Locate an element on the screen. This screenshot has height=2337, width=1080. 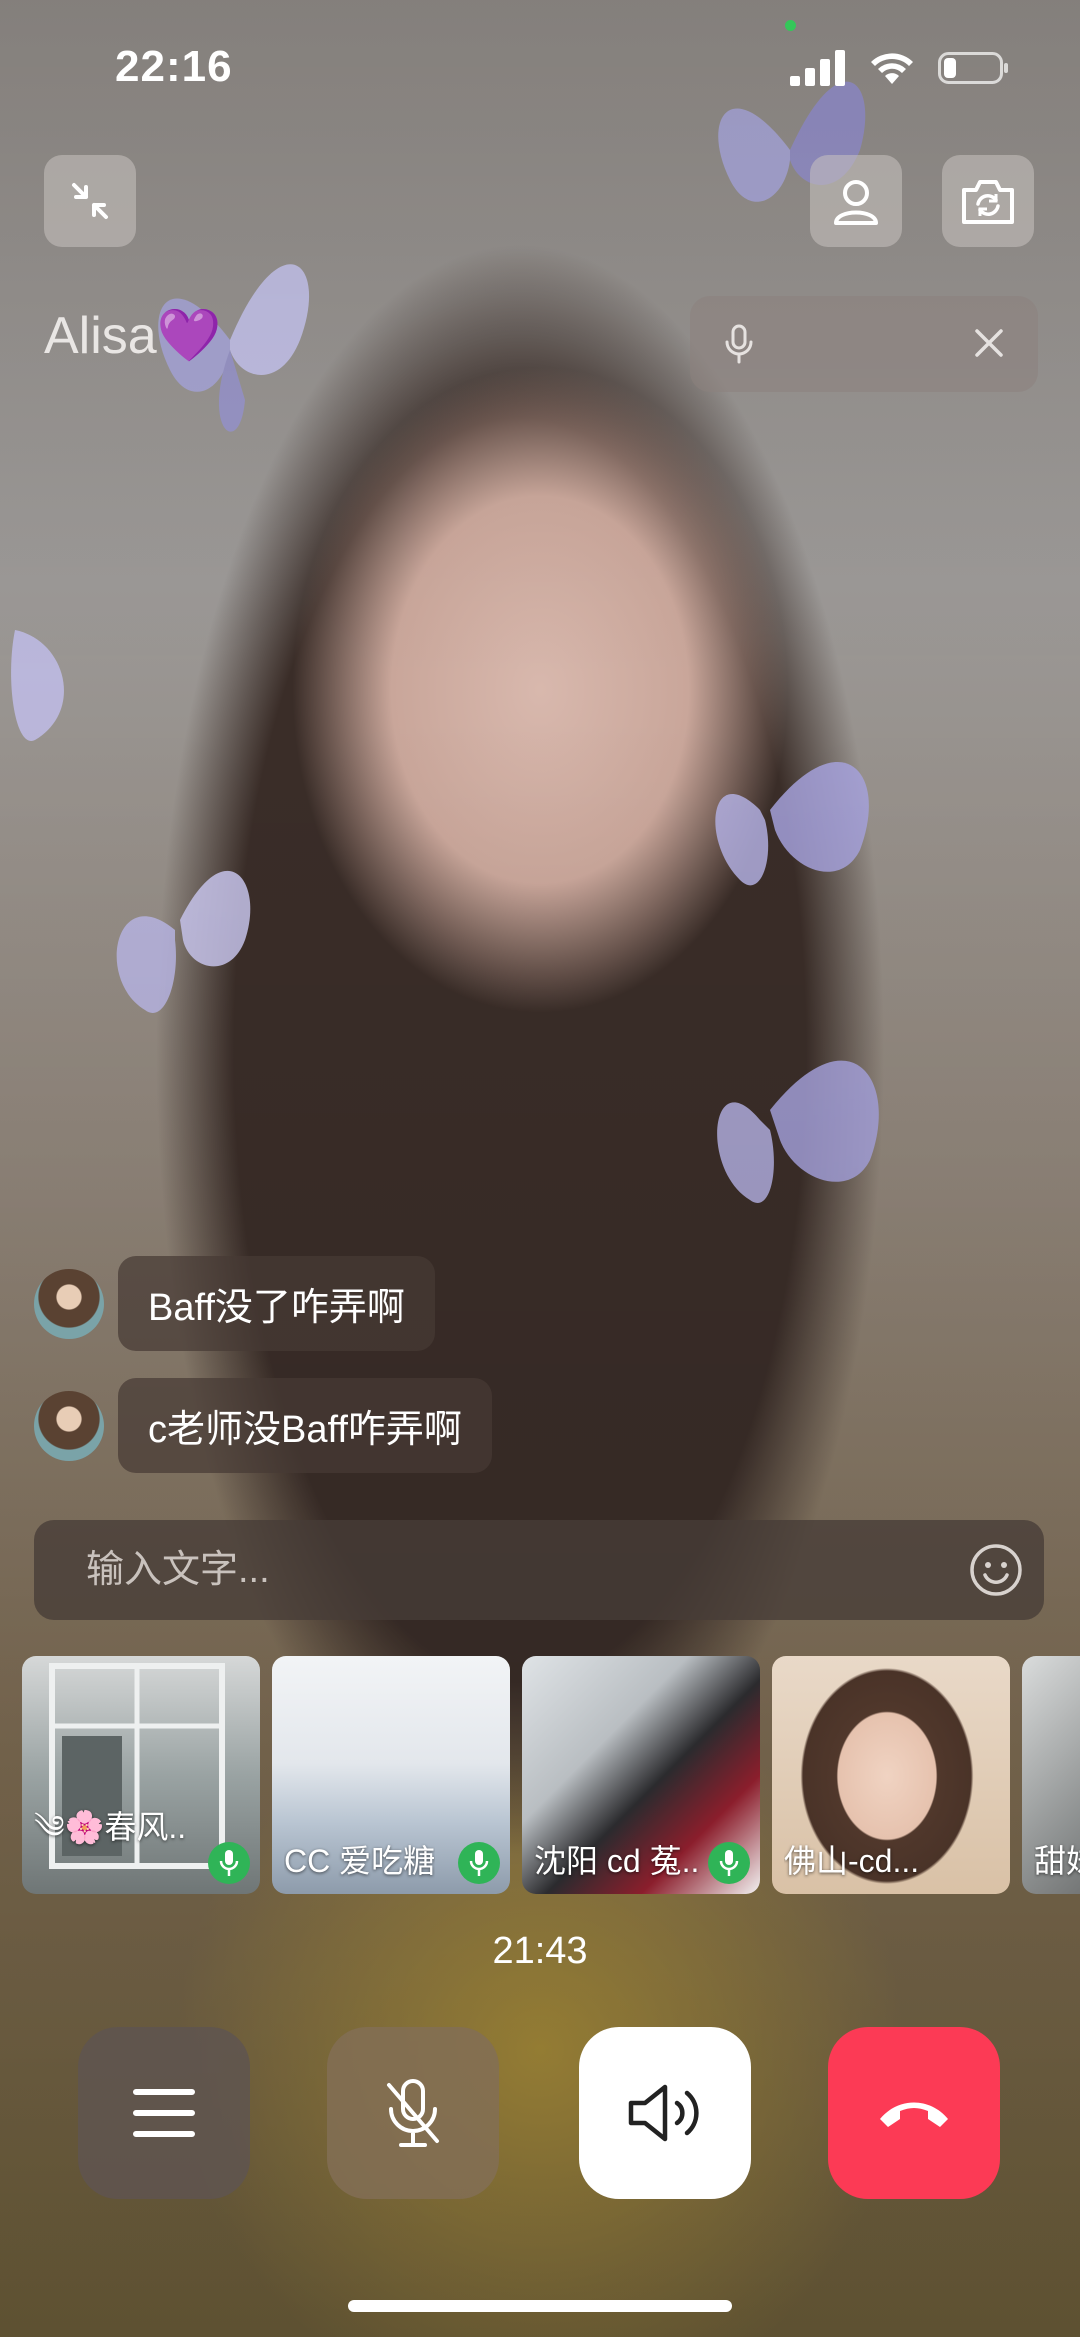
chat-bubble: c老师没Baff咋弄啊 is located at coordinates (305, 1425).